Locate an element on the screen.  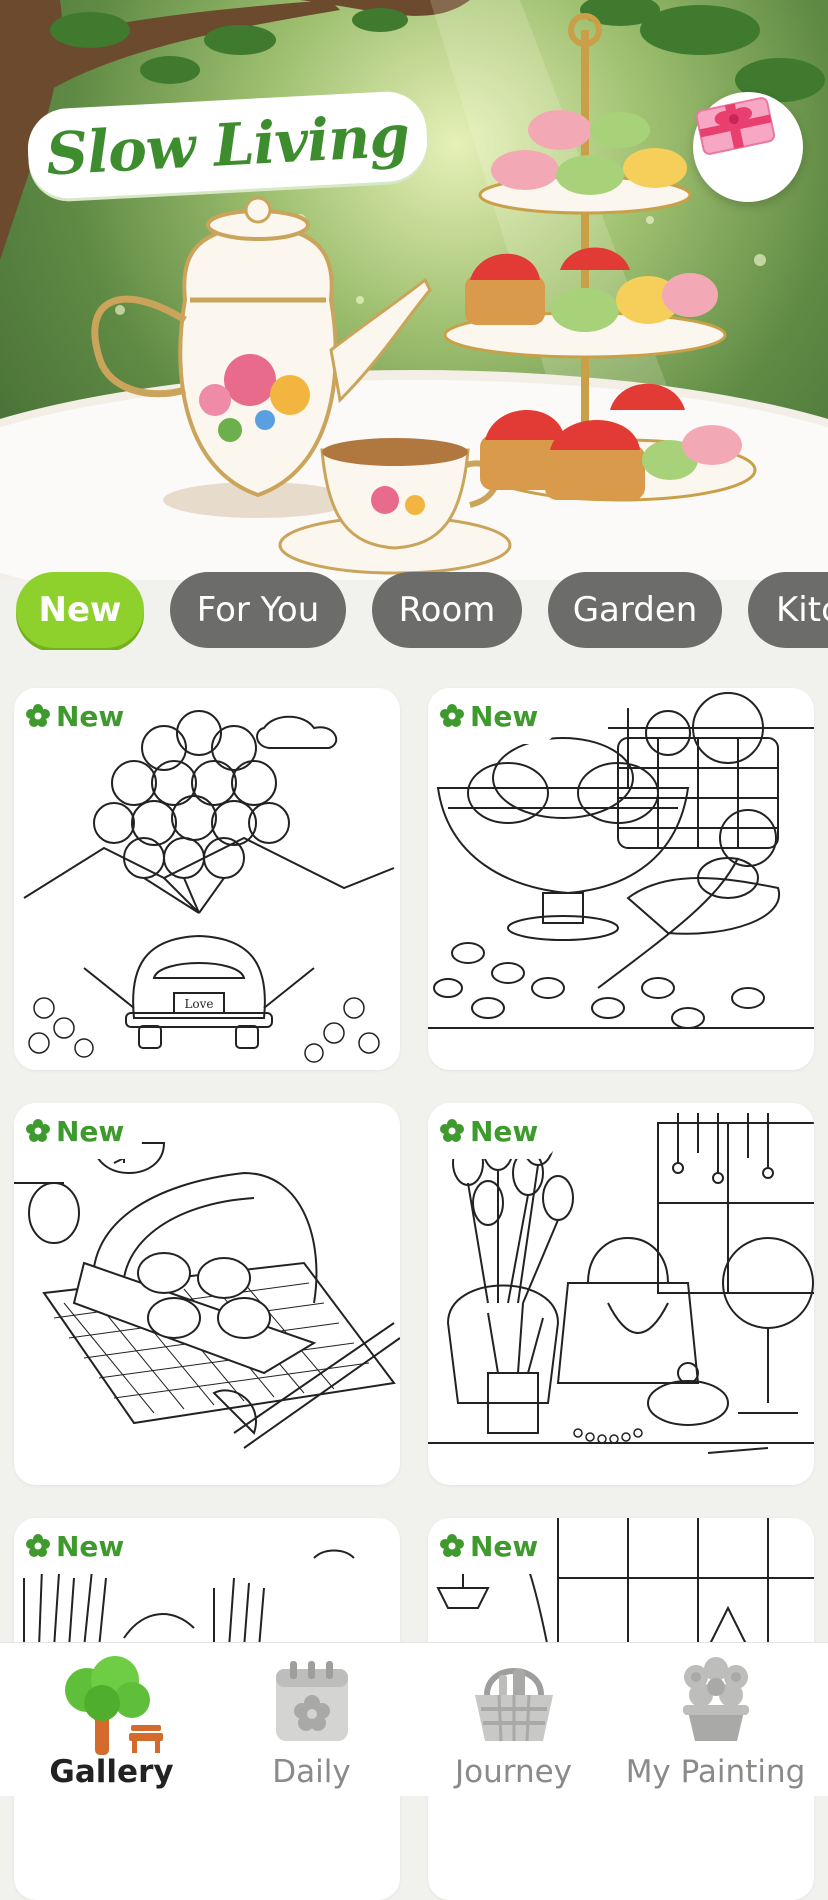
tab-label: Room is located at coordinates (447, 610).